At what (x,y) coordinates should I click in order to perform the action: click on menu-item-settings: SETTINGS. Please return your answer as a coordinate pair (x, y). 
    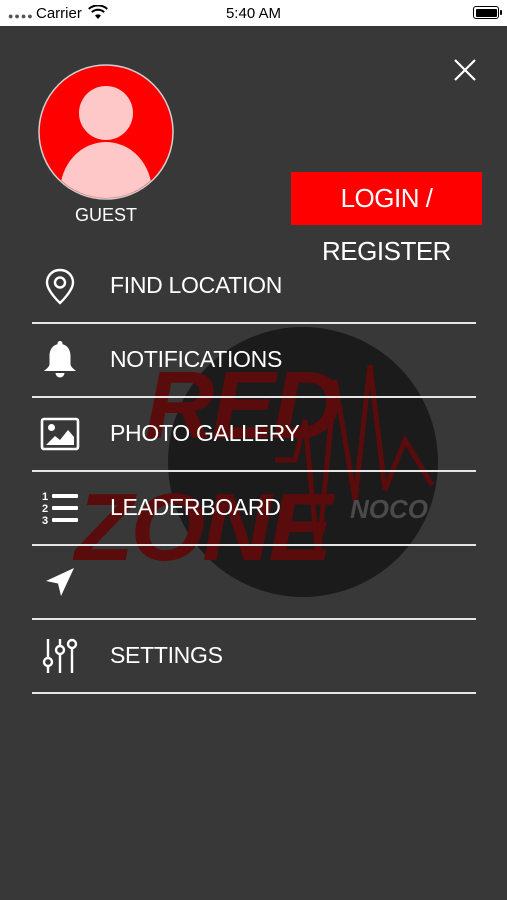
    Looking at the image, I should click on (254, 657).